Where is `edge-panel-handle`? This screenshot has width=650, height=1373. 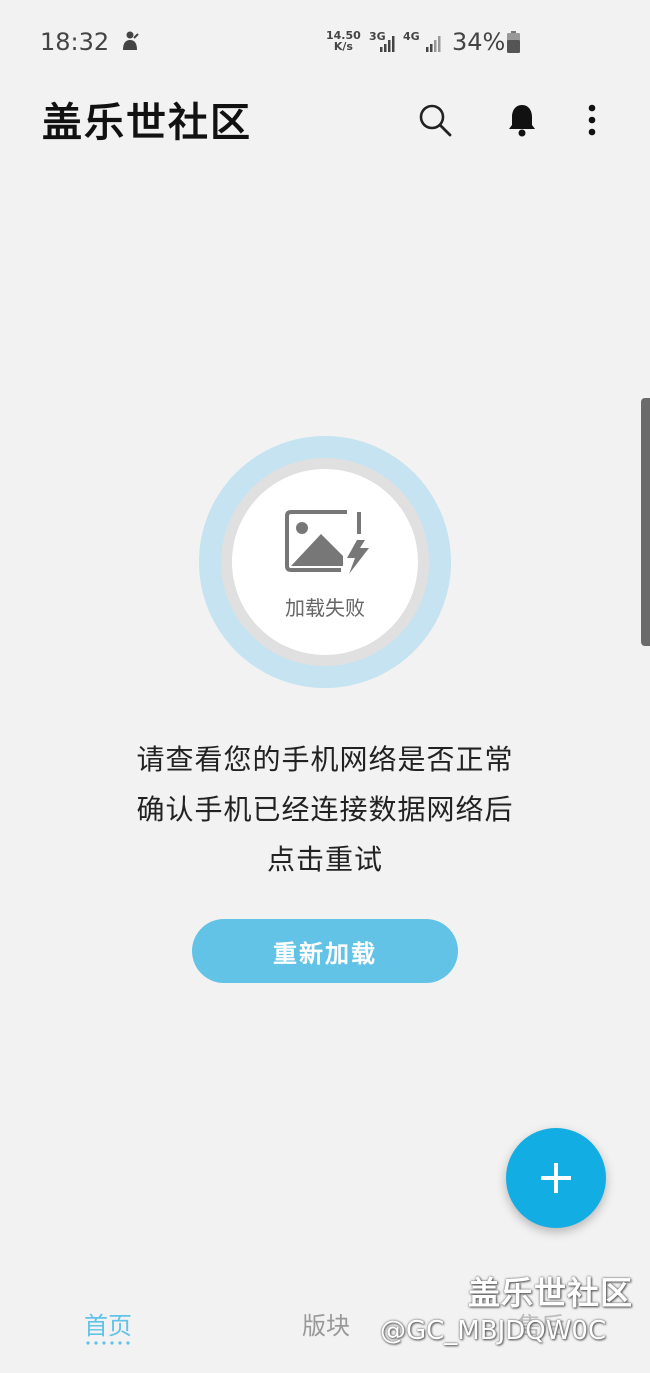 edge-panel-handle is located at coordinates (645, 522).